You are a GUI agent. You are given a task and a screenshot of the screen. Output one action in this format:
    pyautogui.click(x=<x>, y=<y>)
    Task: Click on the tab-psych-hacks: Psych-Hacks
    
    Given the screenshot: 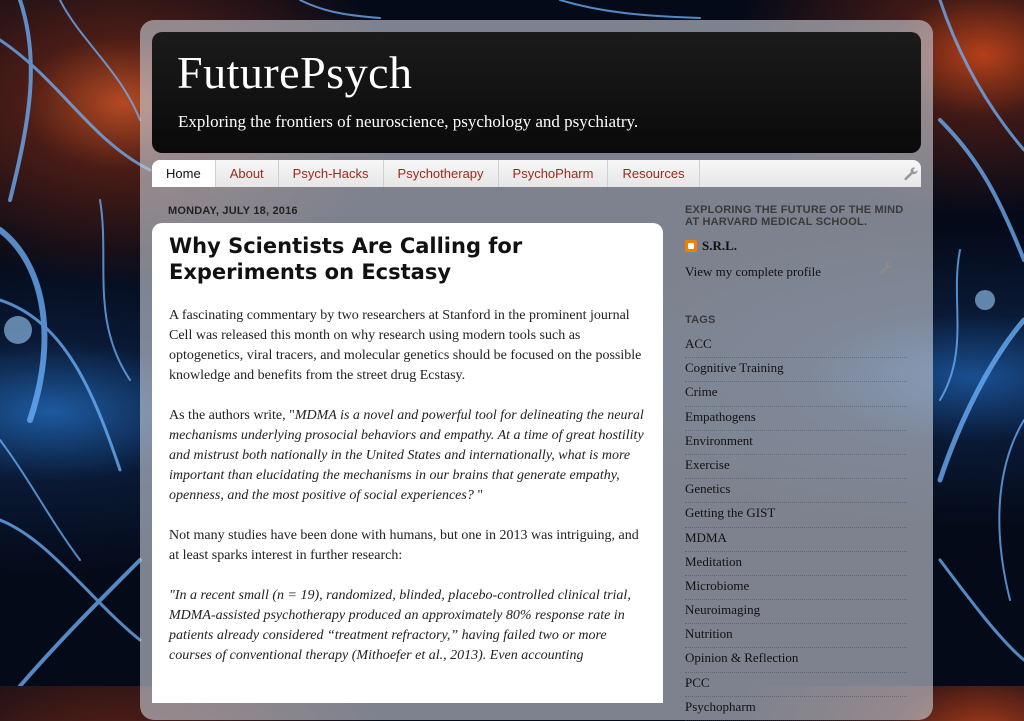 What is the action you would take?
    pyautogui.click(x=331, y=173)
    